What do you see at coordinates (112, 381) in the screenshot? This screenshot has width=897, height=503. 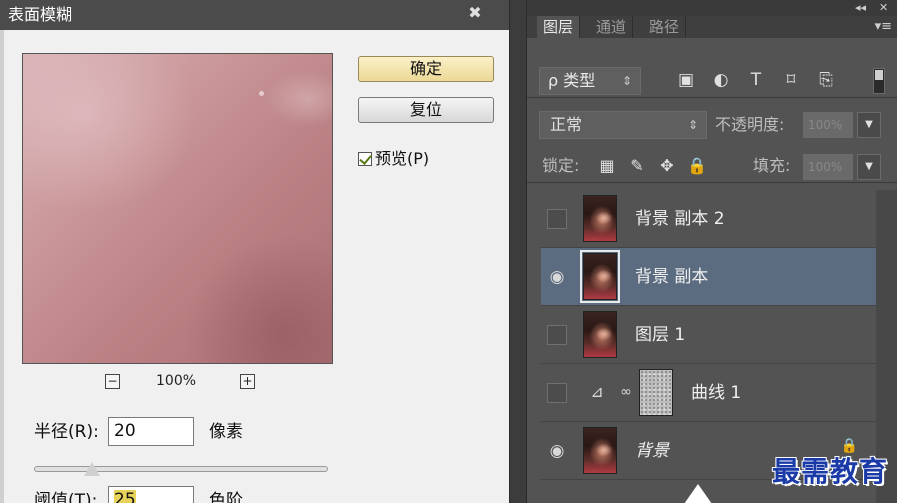 I see `zoom-out-button: −` at bounding box center [112, 381].